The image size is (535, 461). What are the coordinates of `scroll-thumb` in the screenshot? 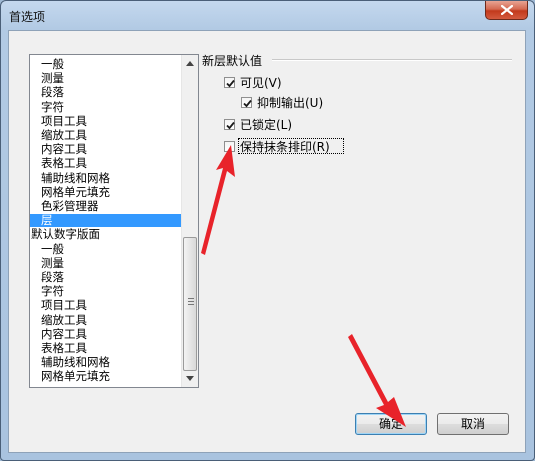 It's located at (190, 304).